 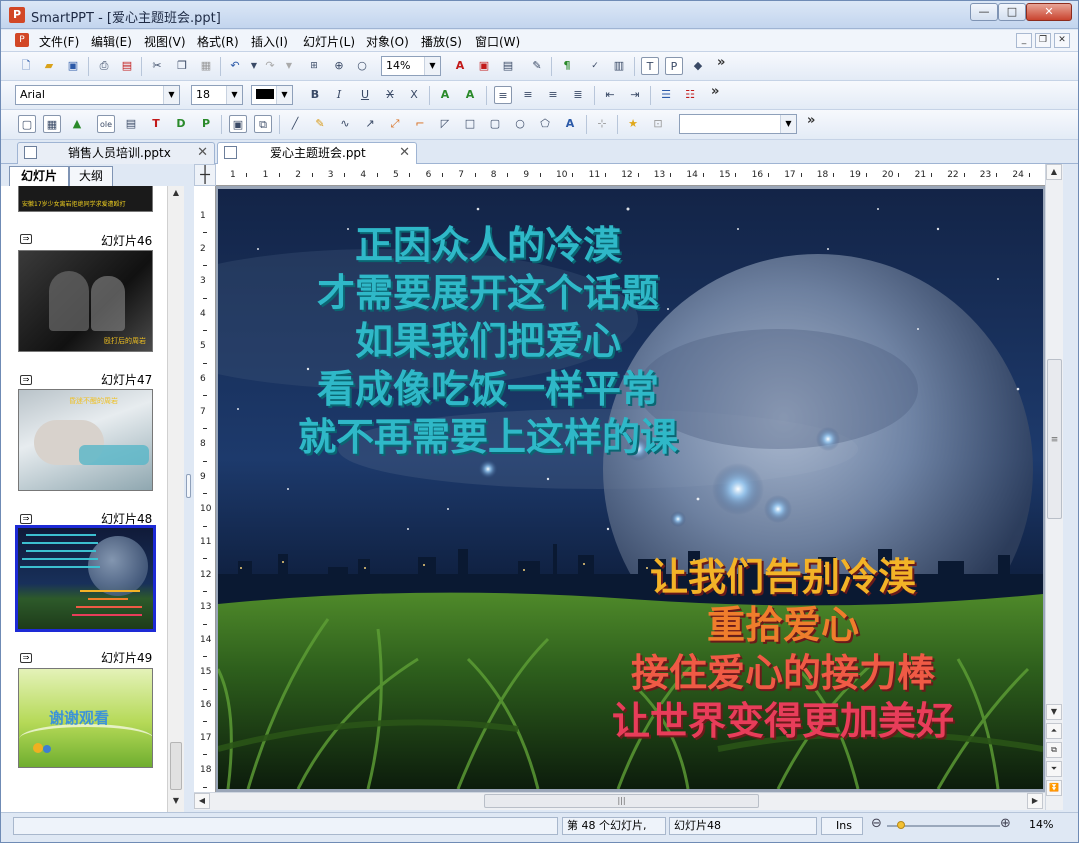 What do you see at coordinates (943, 825) in the screenshot?
I see `zoom-slider` at bounding box center [943, 825].